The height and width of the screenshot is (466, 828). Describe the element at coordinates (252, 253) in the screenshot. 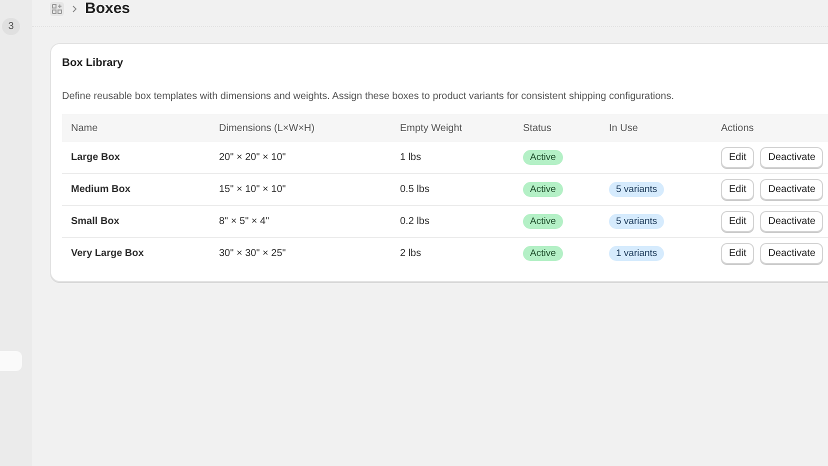

I see `table-cell: 30" × 30" × 25"` at that location.